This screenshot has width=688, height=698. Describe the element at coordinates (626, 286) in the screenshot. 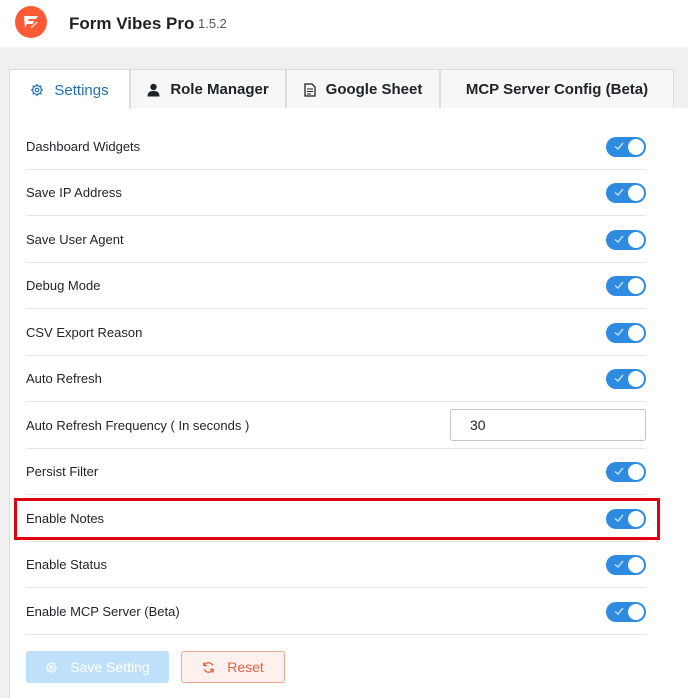

I see `debug-mode-toggle` at that location.